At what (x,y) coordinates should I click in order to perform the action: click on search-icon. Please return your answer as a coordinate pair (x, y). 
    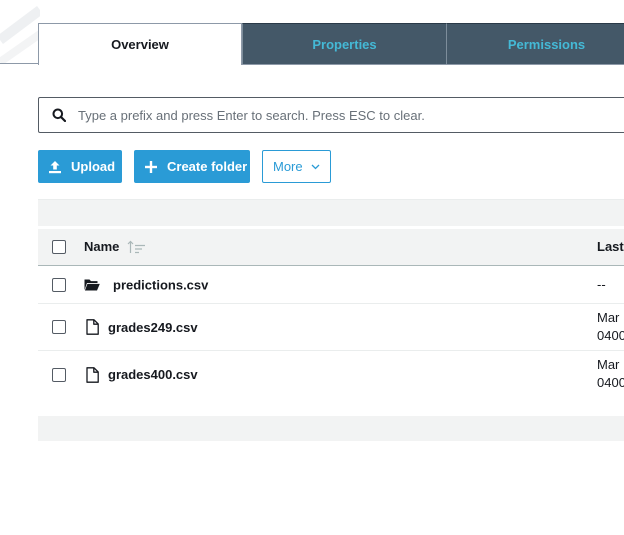
    Looking at the image, I should click on (59, 115).